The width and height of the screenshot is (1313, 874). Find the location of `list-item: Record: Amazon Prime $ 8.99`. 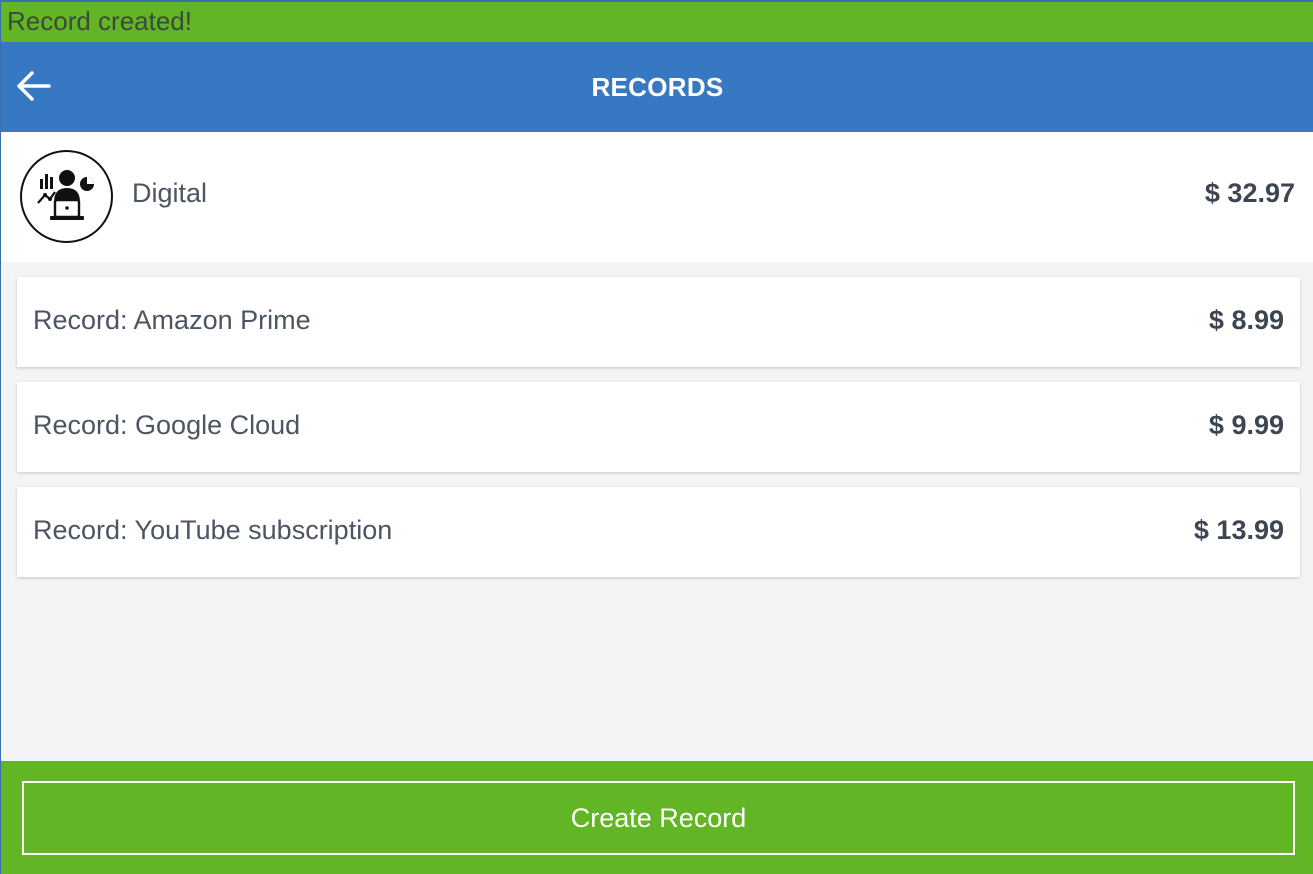

list-item: Record: Amazon Prime $ 8.99 is located at coordinates (658, 322).